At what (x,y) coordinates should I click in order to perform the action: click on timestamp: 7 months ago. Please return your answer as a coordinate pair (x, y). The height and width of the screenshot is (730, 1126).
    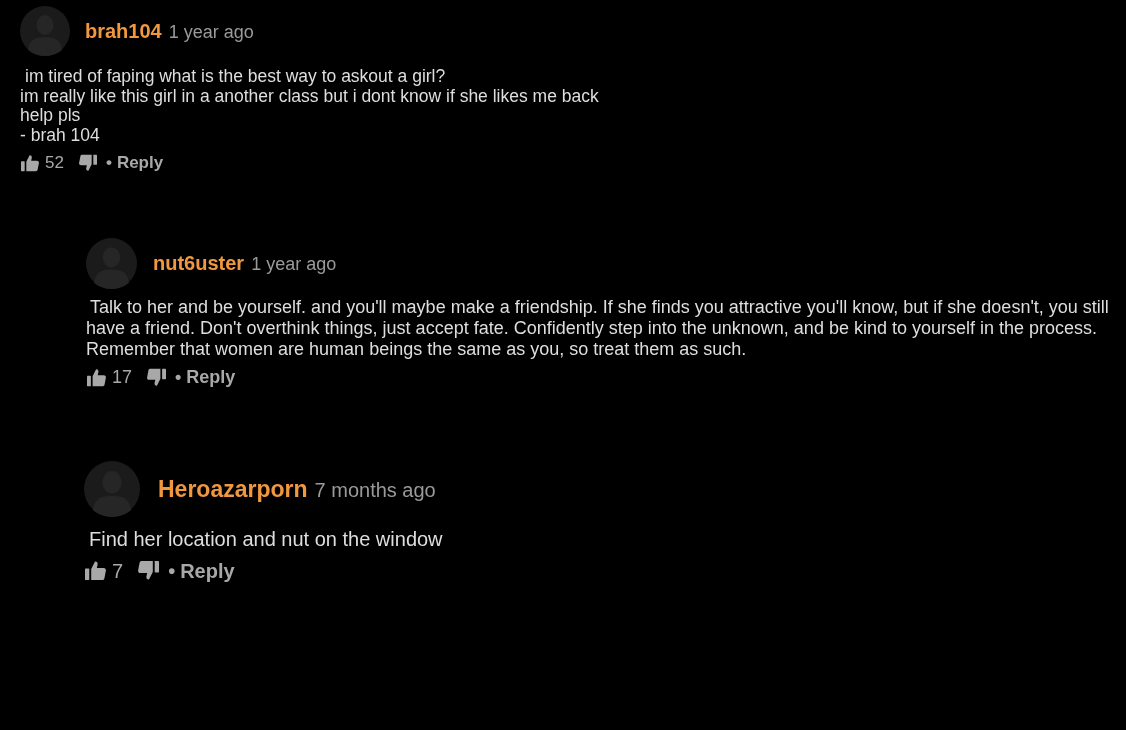
    Looking at the image, I should click on (375, 490).